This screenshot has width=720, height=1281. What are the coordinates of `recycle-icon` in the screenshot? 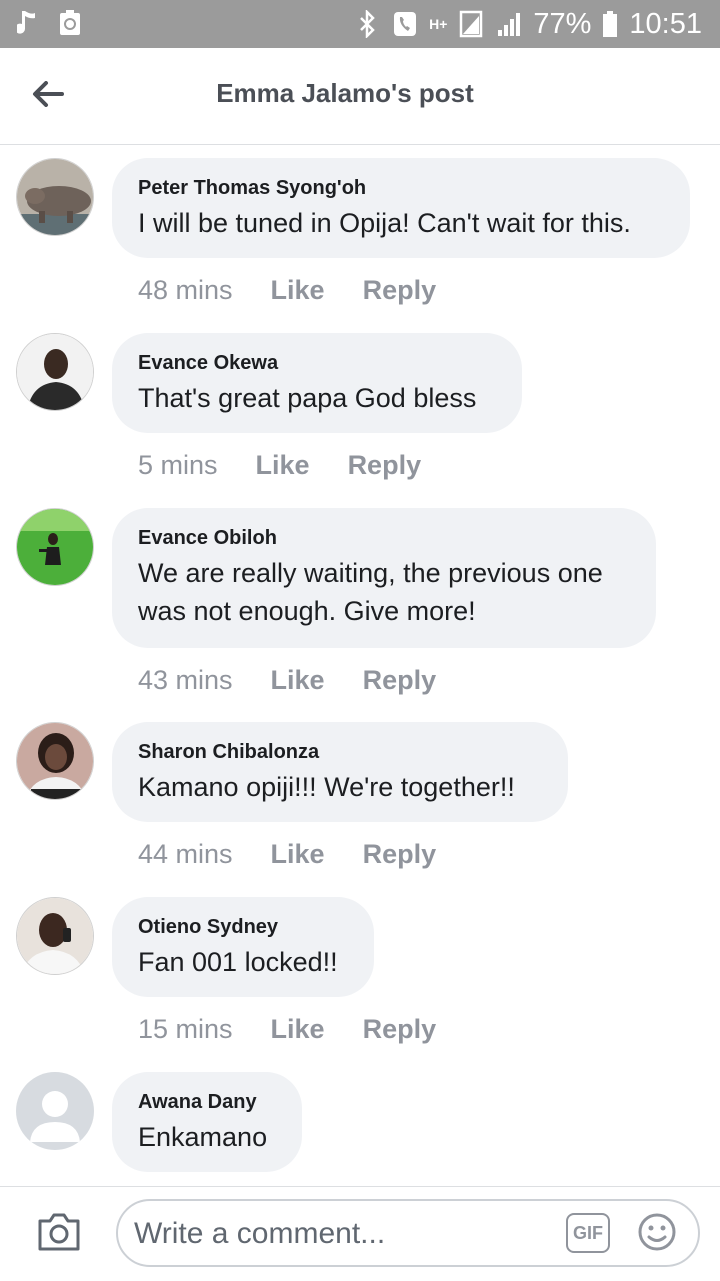 It's located at (70, 23).